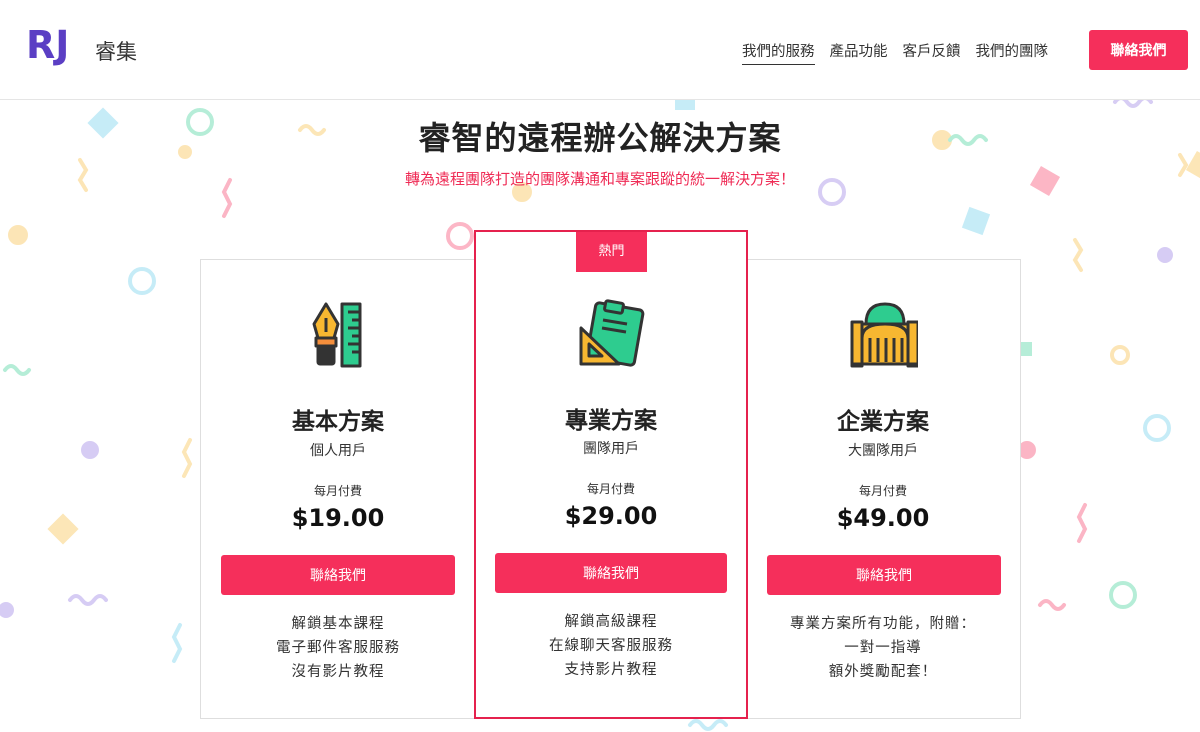 The height and width of the screenshot is (732, 1200). I want to click on page-subtitle: 轉為遠程團隊打造的團隊溝通和專案跟蹤的統一解決方案！, so click(599, 179).